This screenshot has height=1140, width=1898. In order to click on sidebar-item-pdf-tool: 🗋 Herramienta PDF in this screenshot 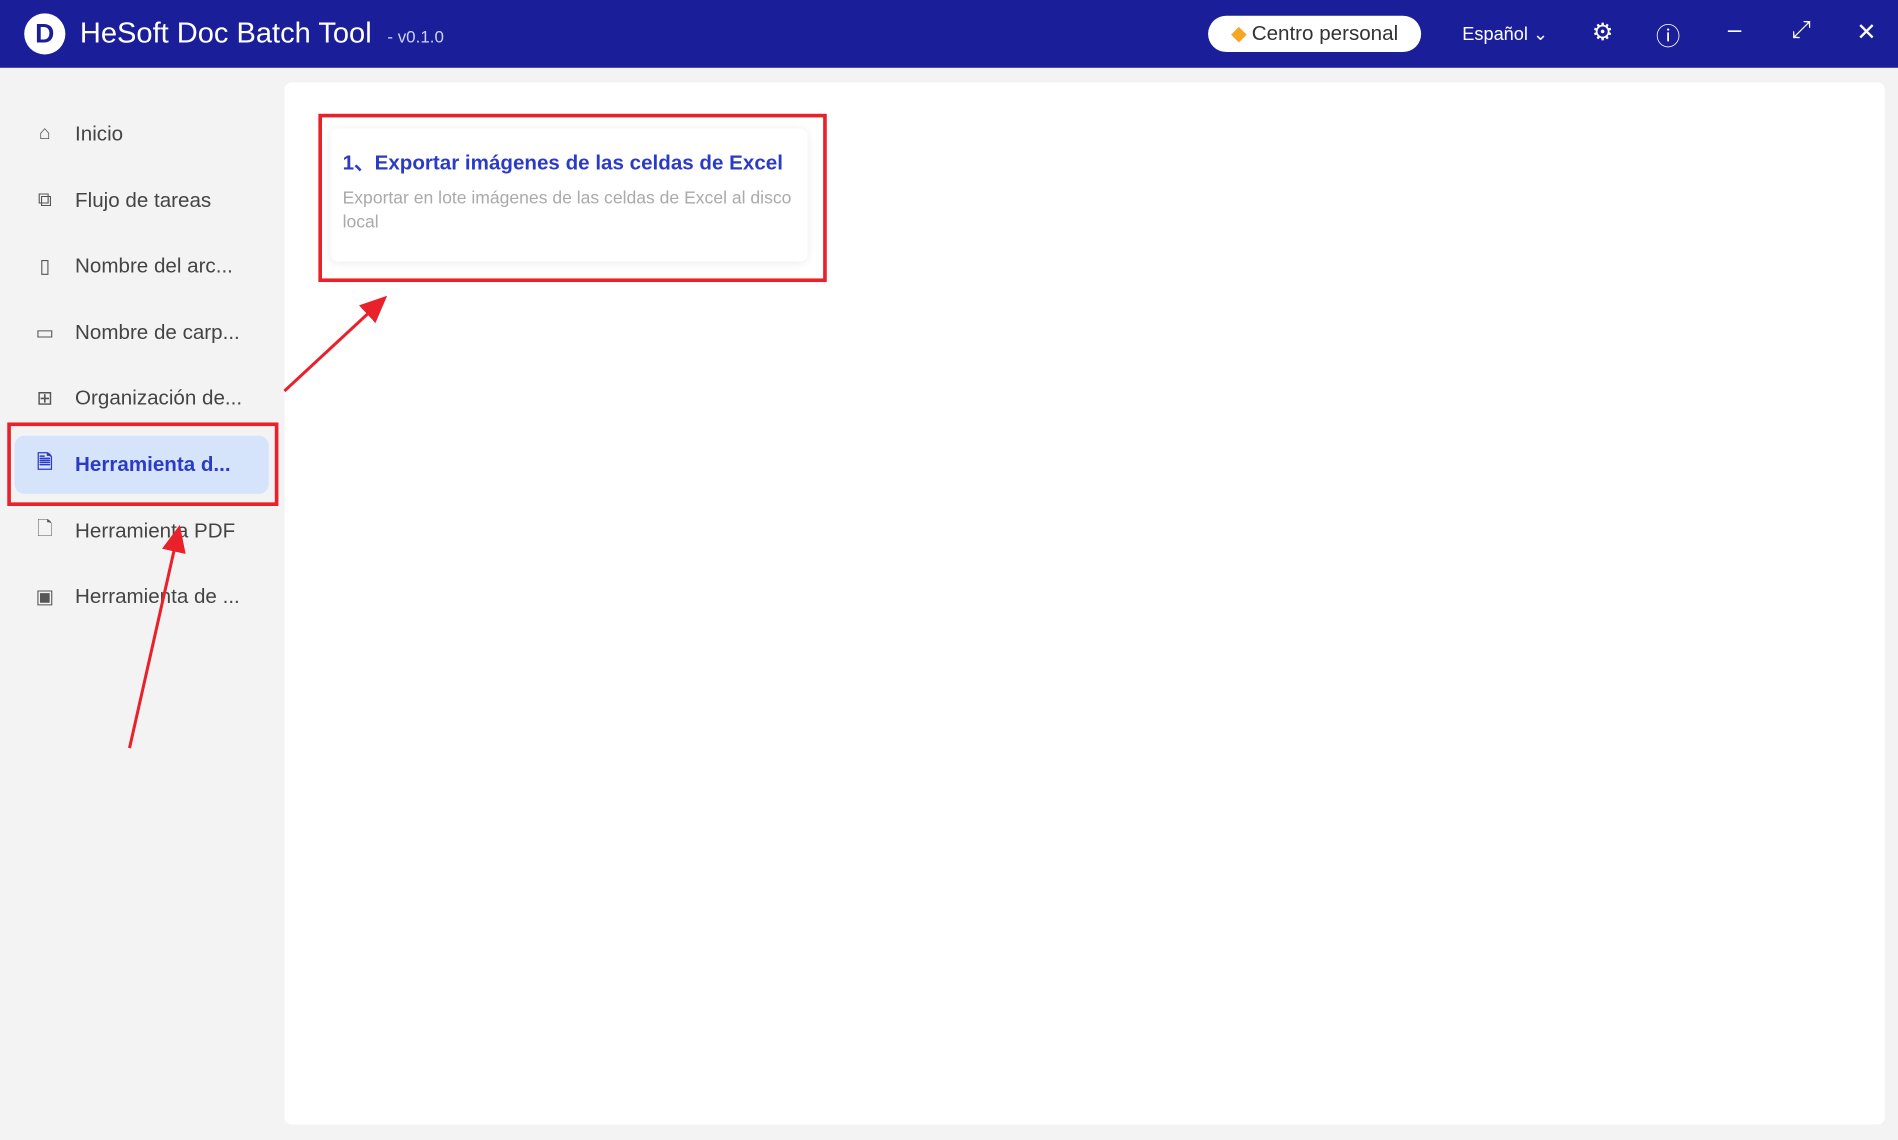, I will do `click(142, 531)`.